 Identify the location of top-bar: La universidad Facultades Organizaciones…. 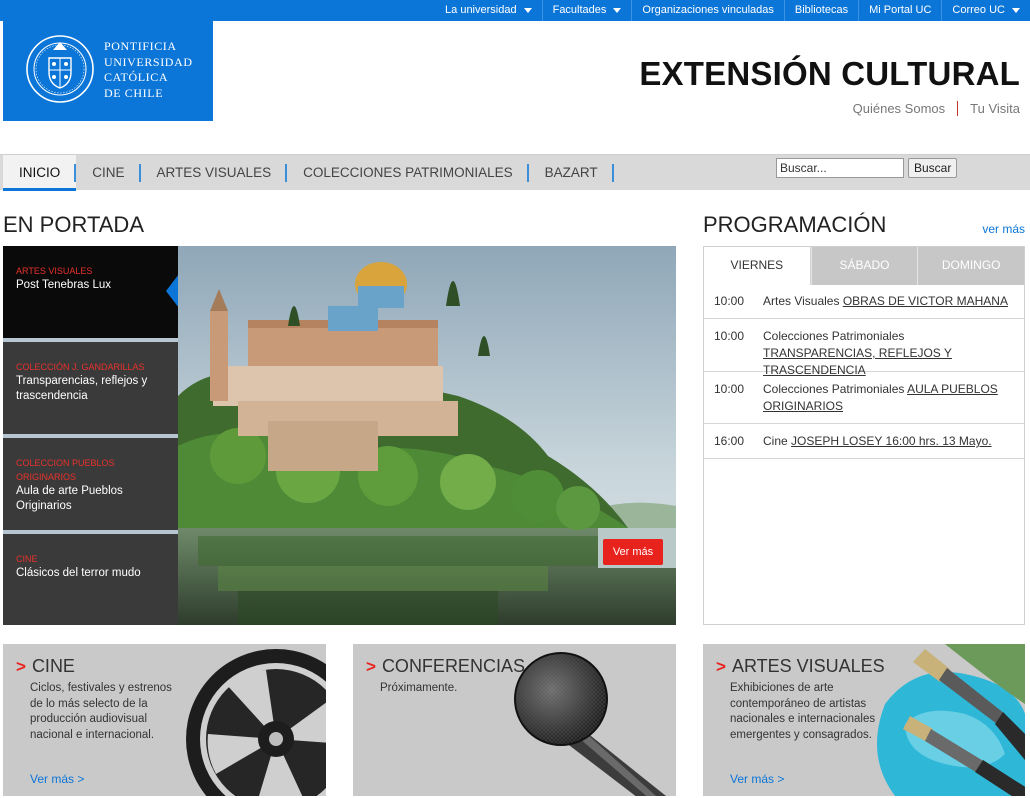
(515, 10).